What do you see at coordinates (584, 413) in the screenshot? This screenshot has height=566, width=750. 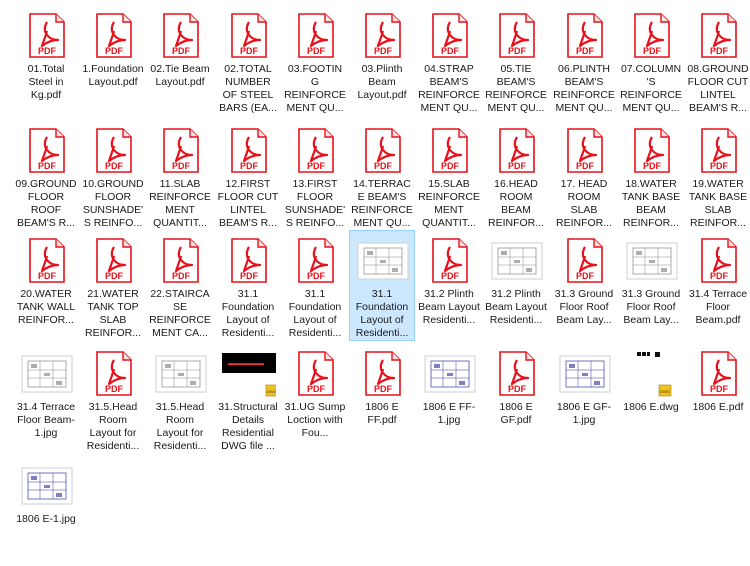 I see `file-name-label: 1806 E GF-1.jpg` at bounding box center [584, 413].